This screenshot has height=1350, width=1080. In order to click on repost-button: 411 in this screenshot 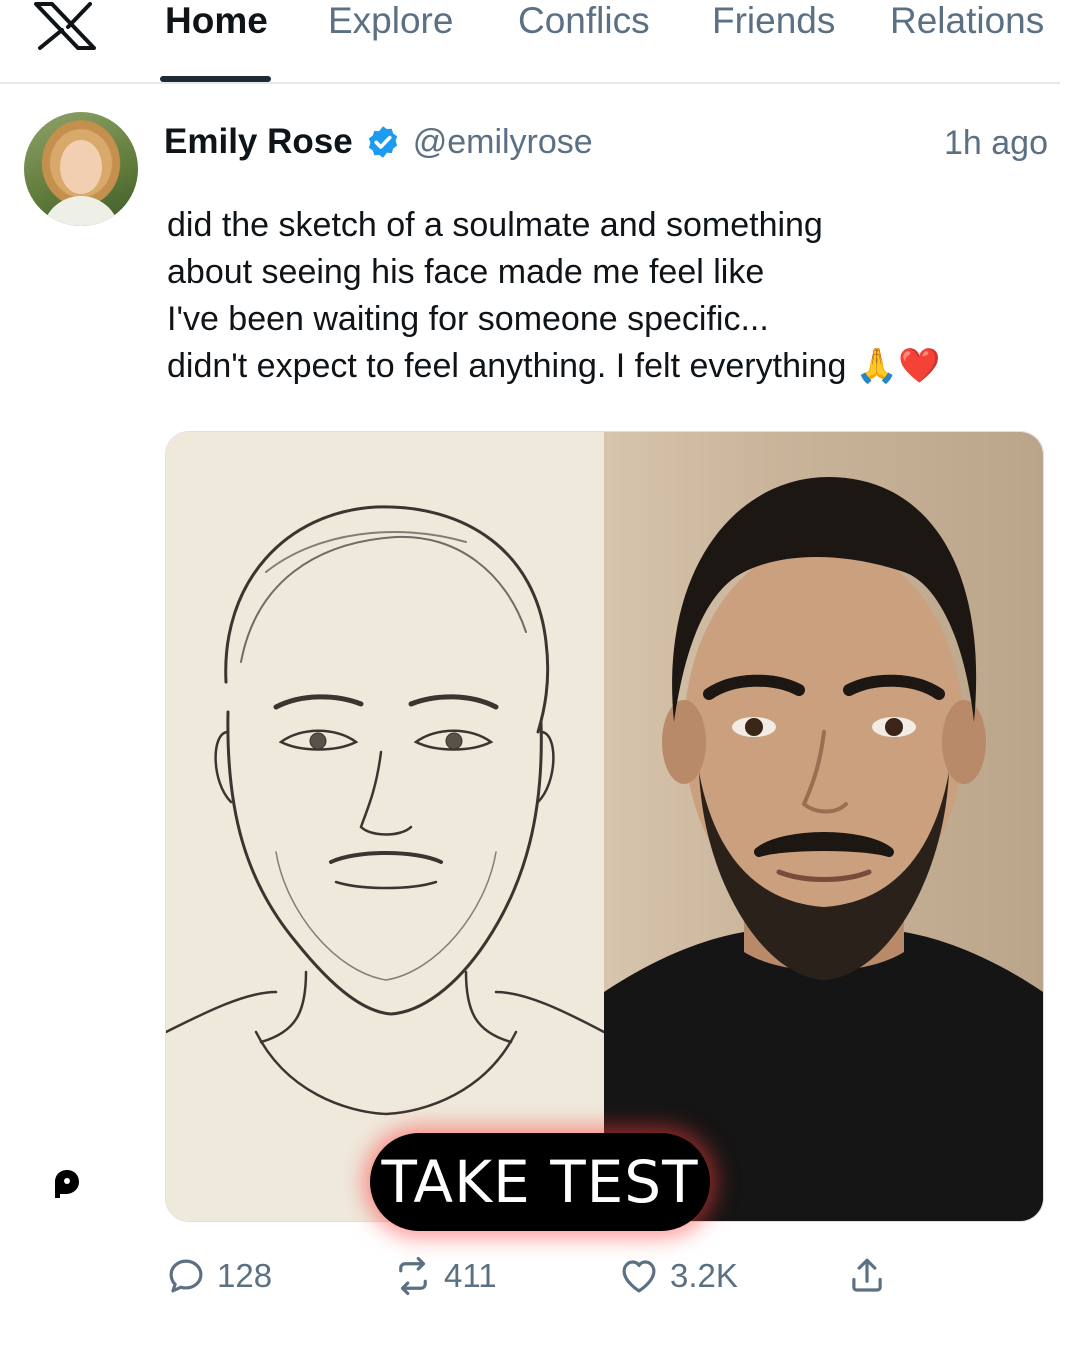, I will do `click(444, 1276)`.